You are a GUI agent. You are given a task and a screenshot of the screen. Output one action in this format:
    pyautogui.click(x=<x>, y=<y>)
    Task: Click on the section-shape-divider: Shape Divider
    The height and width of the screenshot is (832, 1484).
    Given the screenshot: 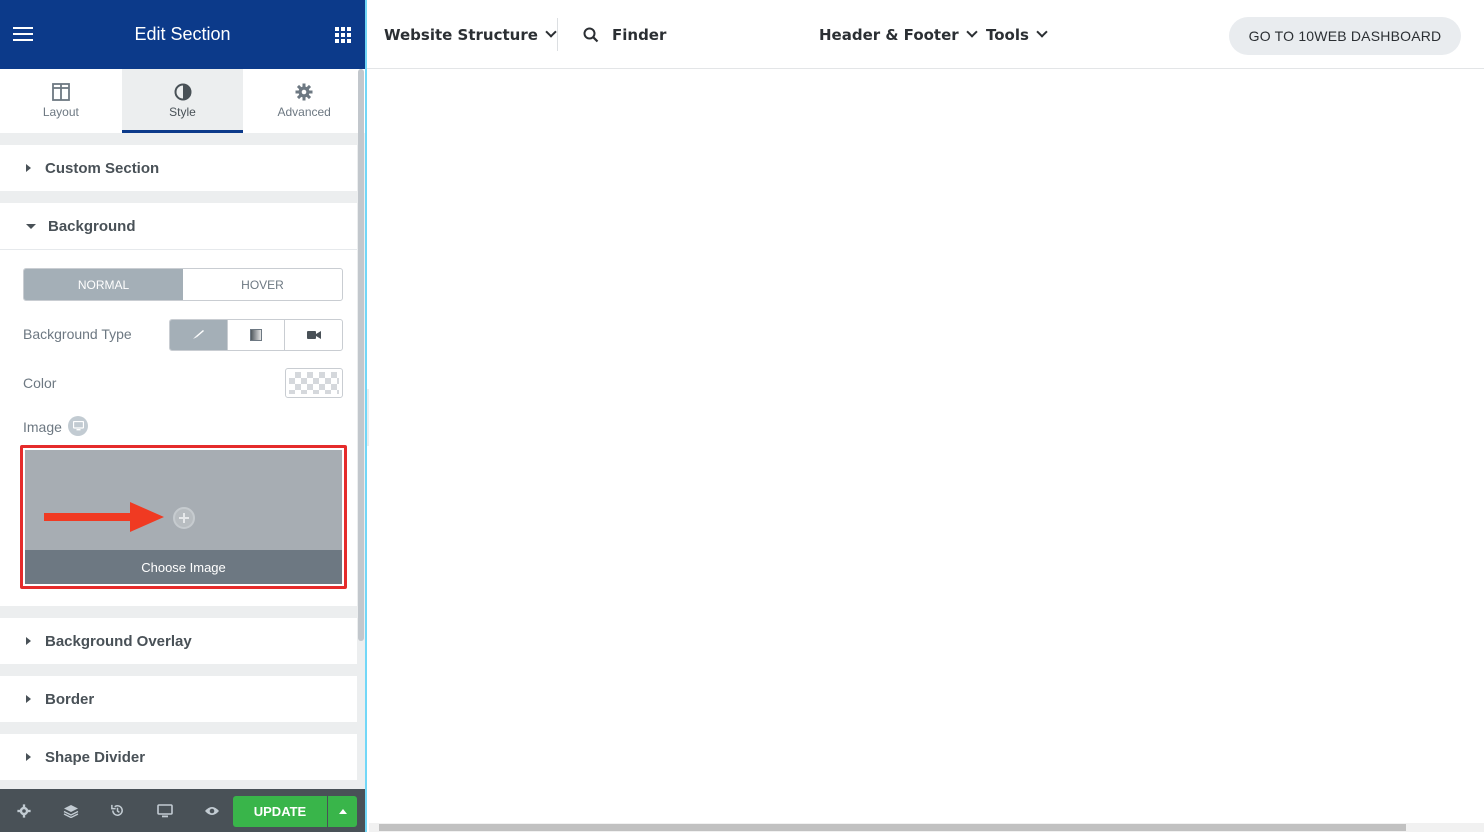 What is the action you would take?
    pyautogui.click(x=178, y=757)
    